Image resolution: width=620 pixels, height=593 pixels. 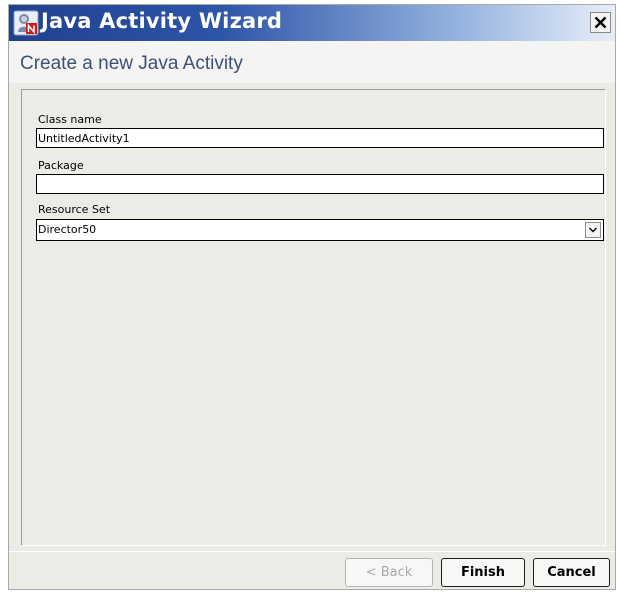 What do you see at coordinates (312, 62) in the screenshot?
I see `wizard-header: Create a new Java Activity` at bounding box center [312, 62].